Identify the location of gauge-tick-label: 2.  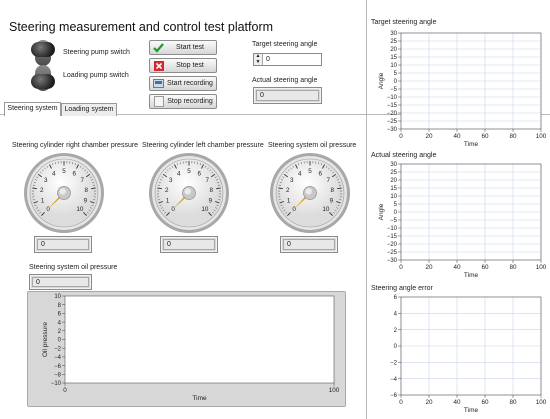
(167, 190).